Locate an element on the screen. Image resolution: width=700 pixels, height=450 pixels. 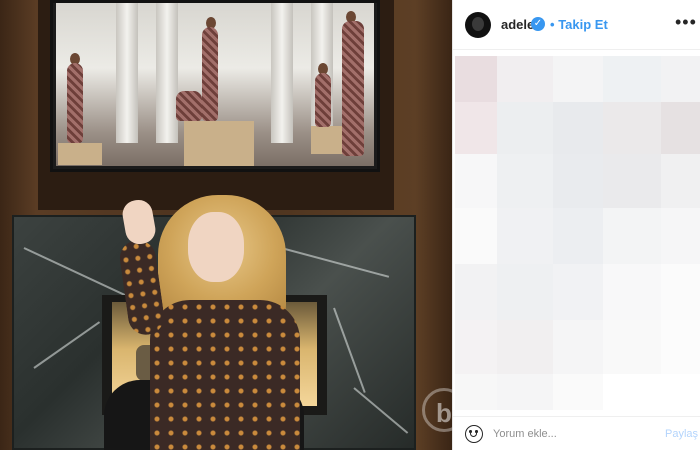
username: adele is located at coordinates (517, 24).